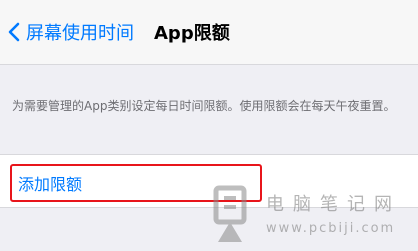 This screenshot has width=418, height=251. I want to click on watermark-logo-icon, so click(230, 213).